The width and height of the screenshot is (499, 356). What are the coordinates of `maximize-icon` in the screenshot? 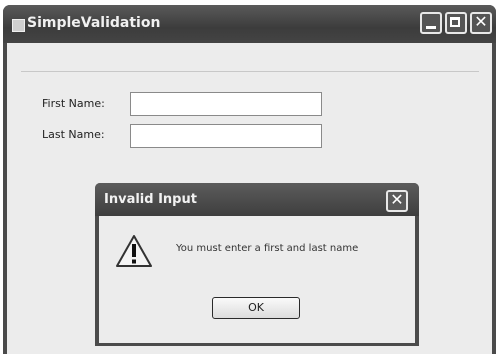 It's located at (455, 22).